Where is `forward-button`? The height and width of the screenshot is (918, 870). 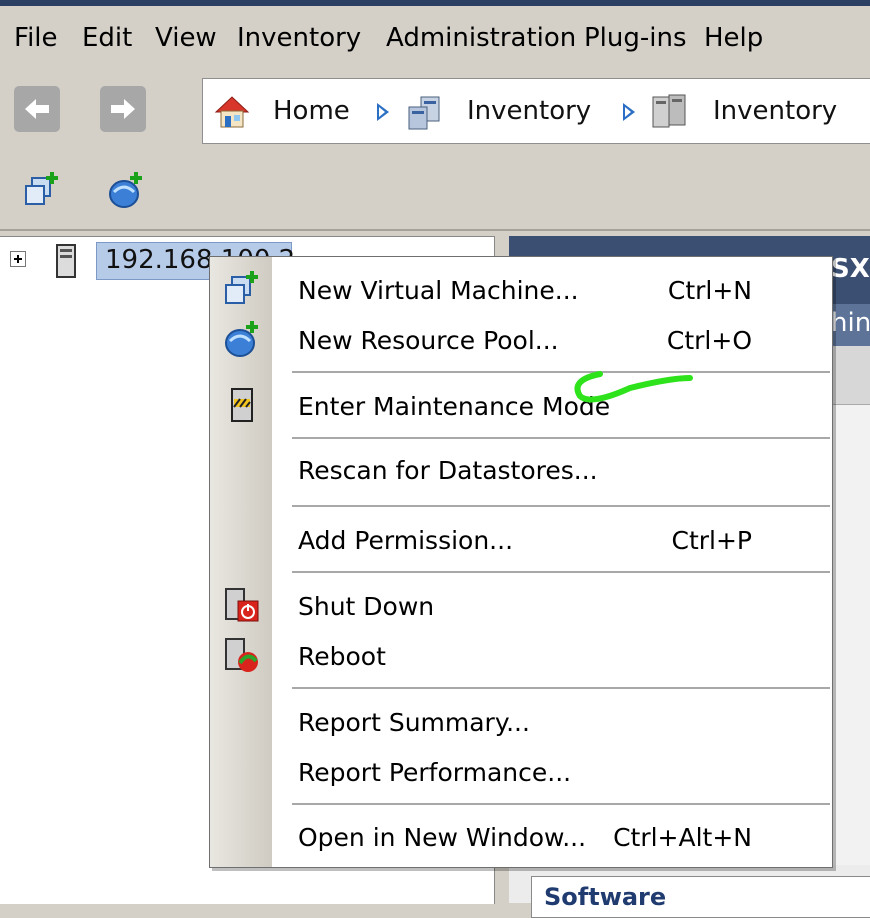
forward-button is located at coordinates (123, 109).